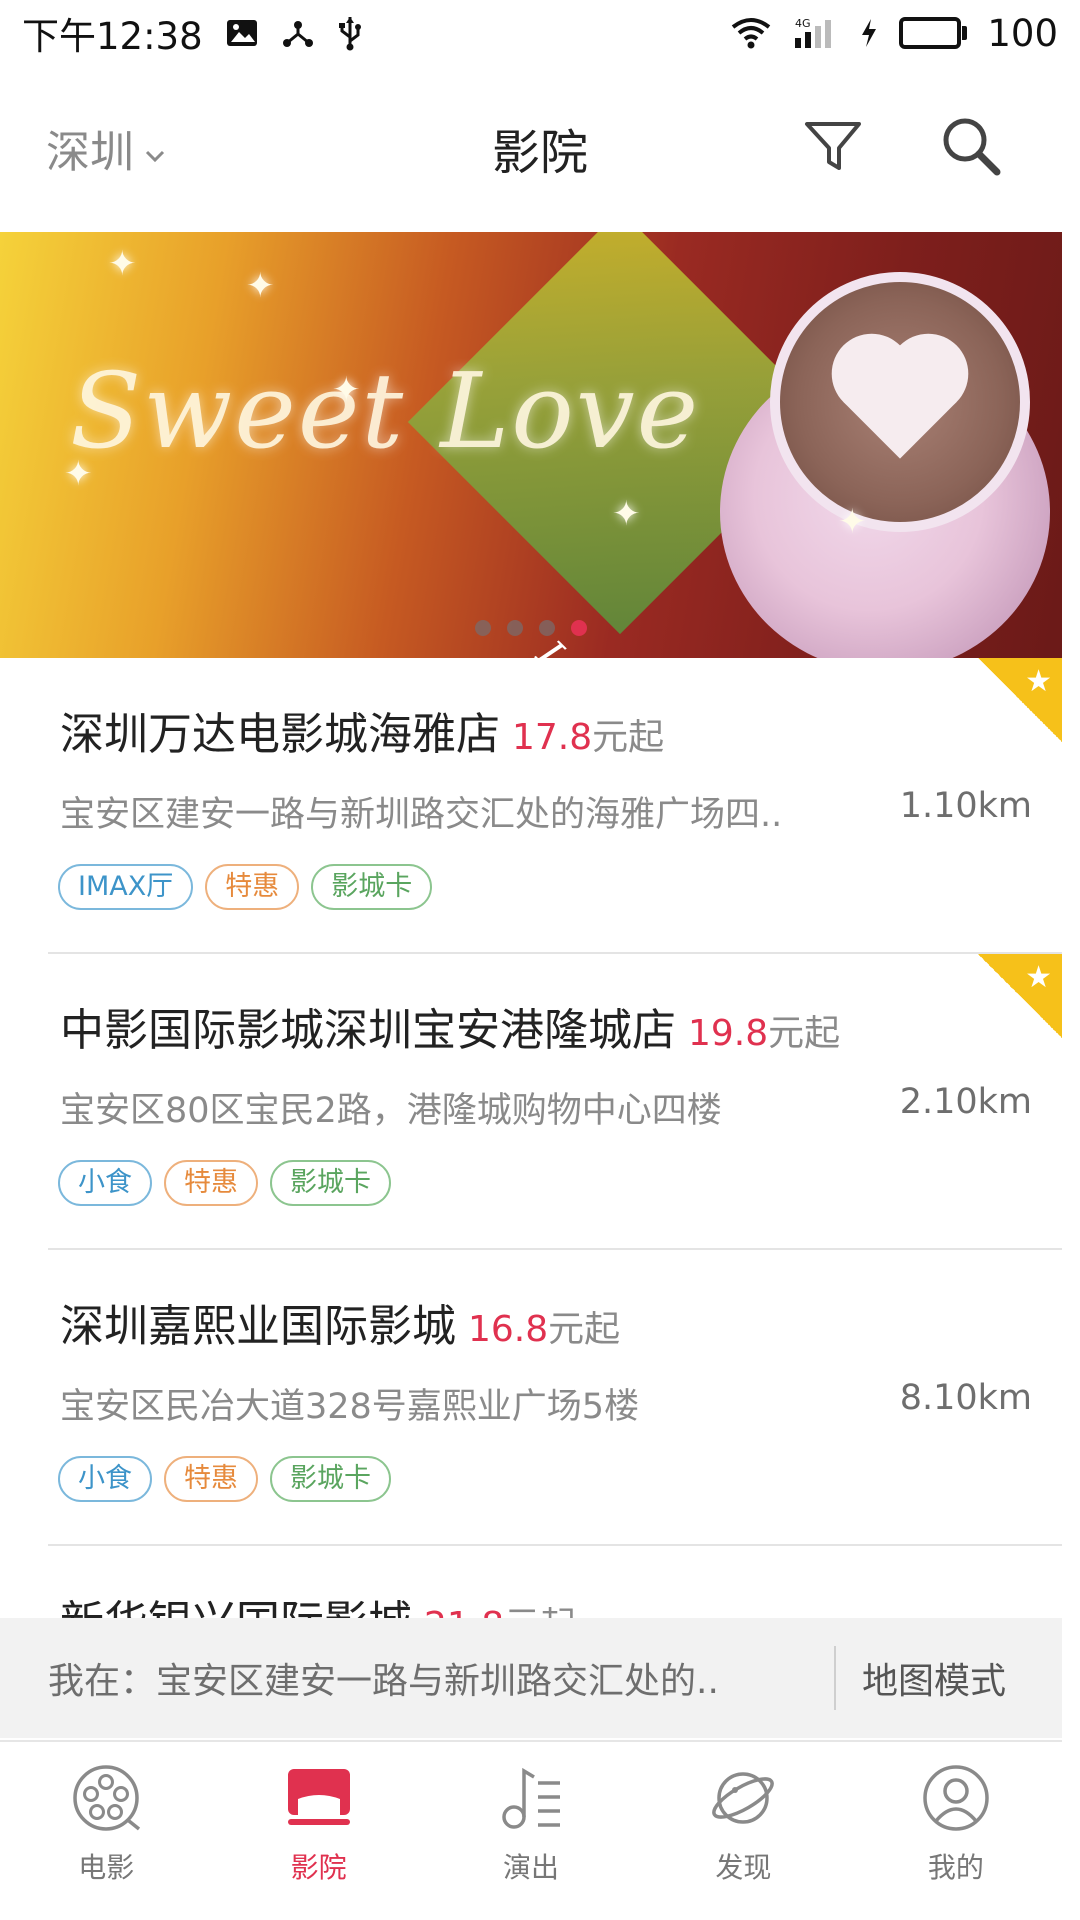 The height and width of the screenshot is (1920, 1080). Describe the element at coordinates (155, 148) in the screenshot. I see `chevron-down-icon` at that location.